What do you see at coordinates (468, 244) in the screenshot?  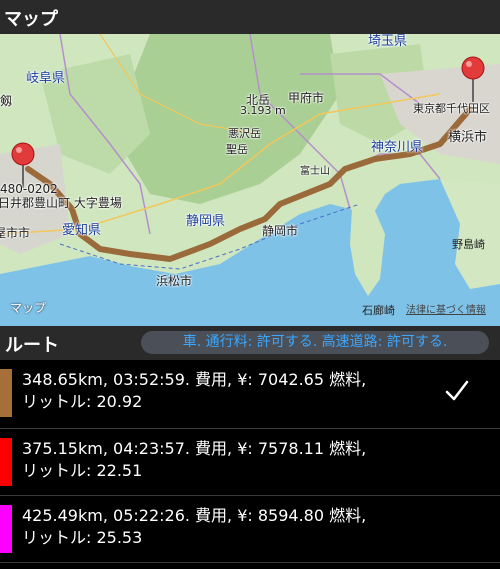 I see `label-nojimazaki: 野島崎` at bounding box center [468, 244].